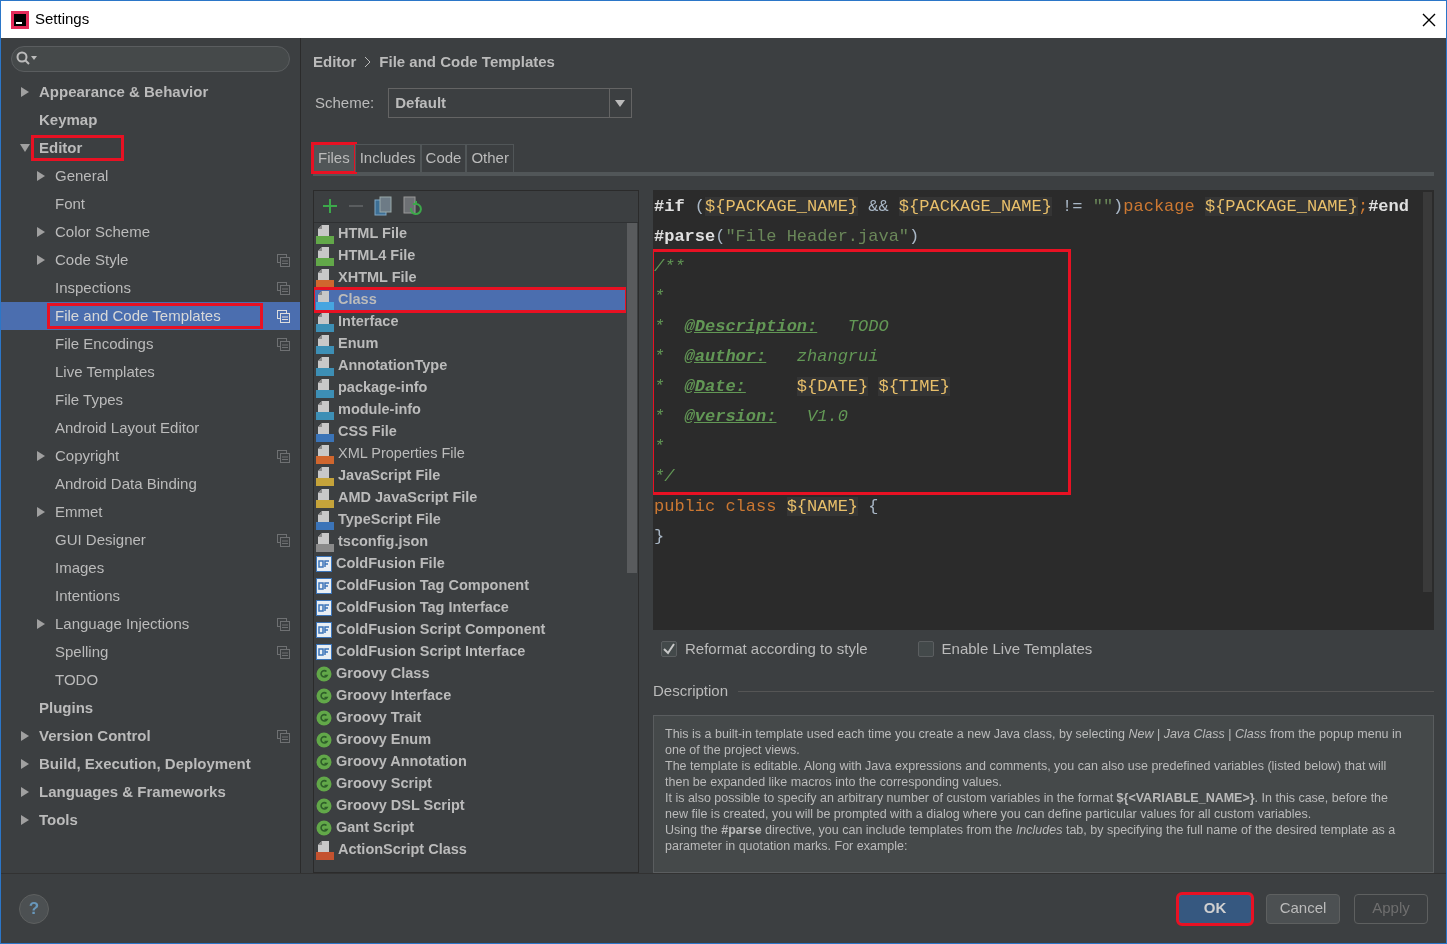  I want to click on template-item: Interface, so click(470, 321).